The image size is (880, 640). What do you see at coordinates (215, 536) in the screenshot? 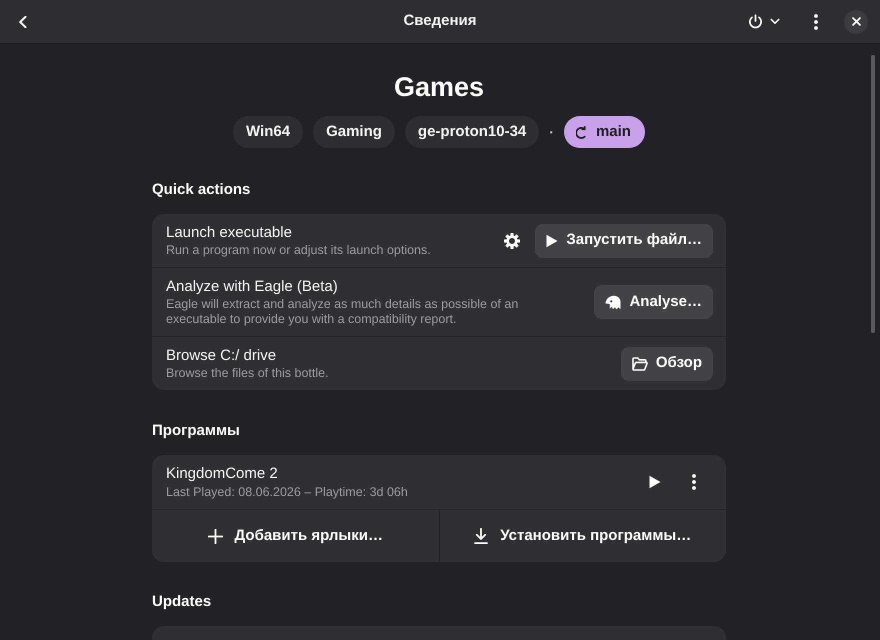
I see `plus-icon` at bounding box center [215, 536].